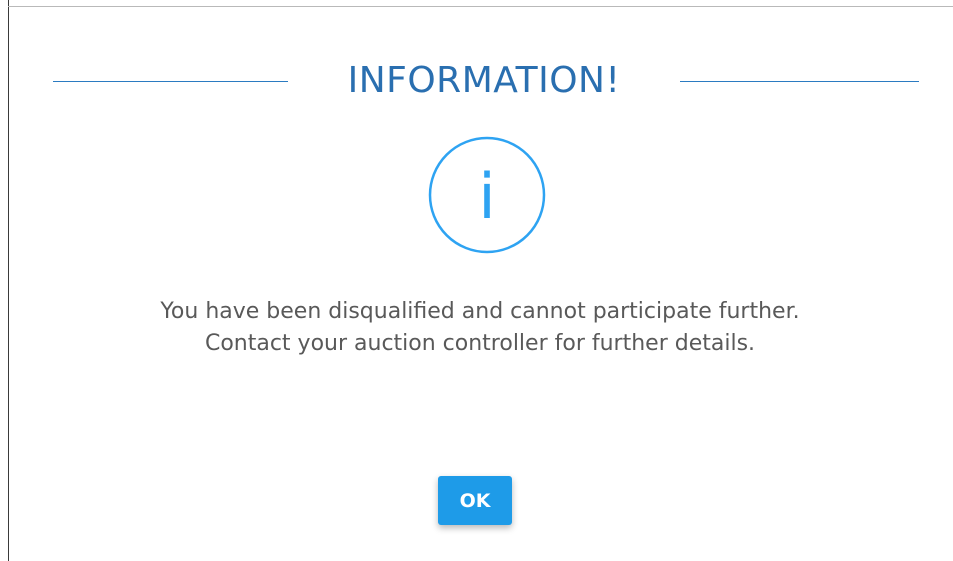  What do you see at coordinates (484, 80) in the screenshot?
I see `dialog-title: INFORMATION!` at bounding box center [484, 80].